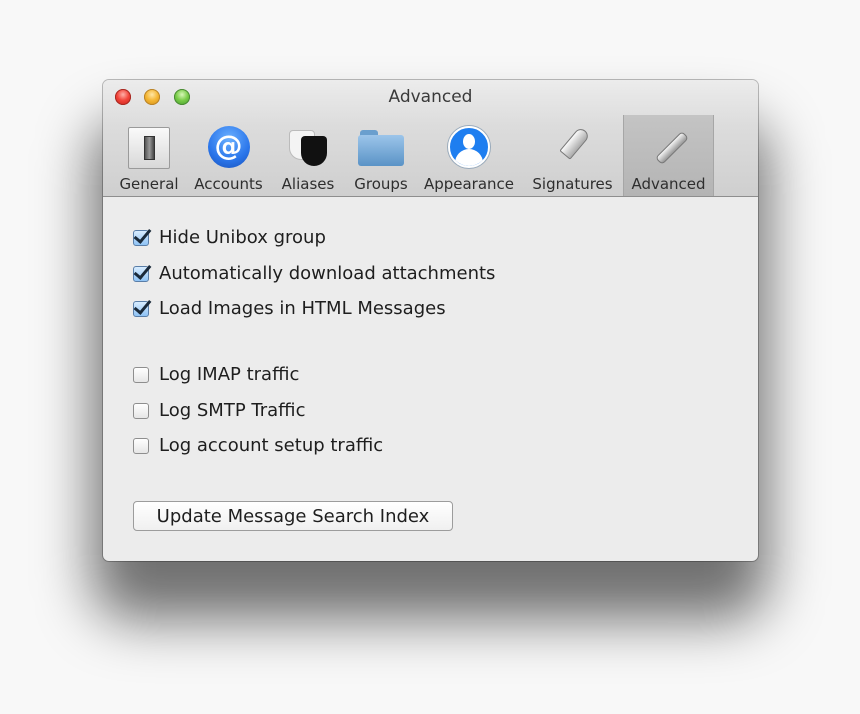 The width and height of the screenshot is (860, 714). What do you see at coordinates (229, 374) in the screenshot?
I see `checkbox-label: Log IMAP traffic` at bounding box center [229, 374].